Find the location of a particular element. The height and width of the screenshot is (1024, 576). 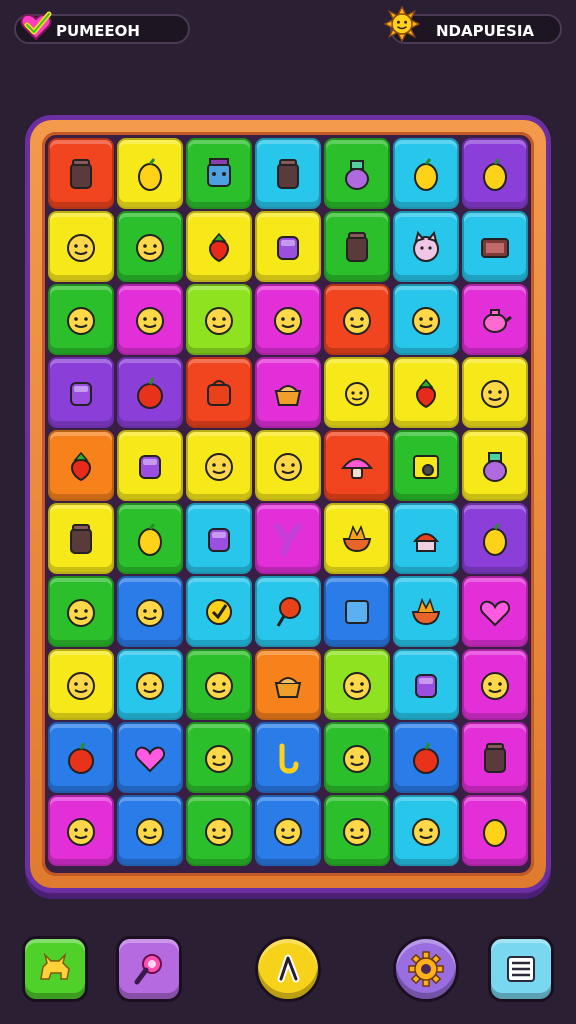

pet-button is located at coordinates (55, 969).